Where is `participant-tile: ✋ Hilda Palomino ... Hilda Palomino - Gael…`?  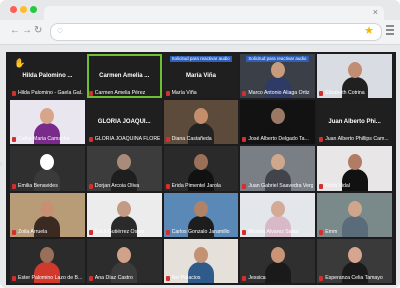 participant-tile: ✋ Hilda Palomino ... Hilda Palomino - Gael… is located at coordinates (47, 76).